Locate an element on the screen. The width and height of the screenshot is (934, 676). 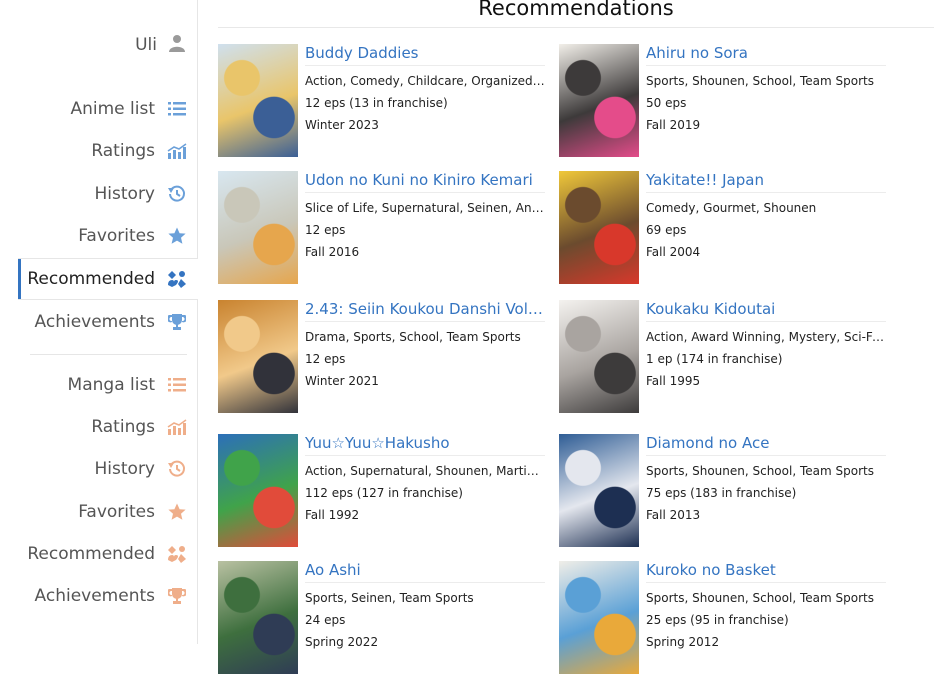
anime-title-link: Ahiru no Sora is located at coordinates (766, 55).